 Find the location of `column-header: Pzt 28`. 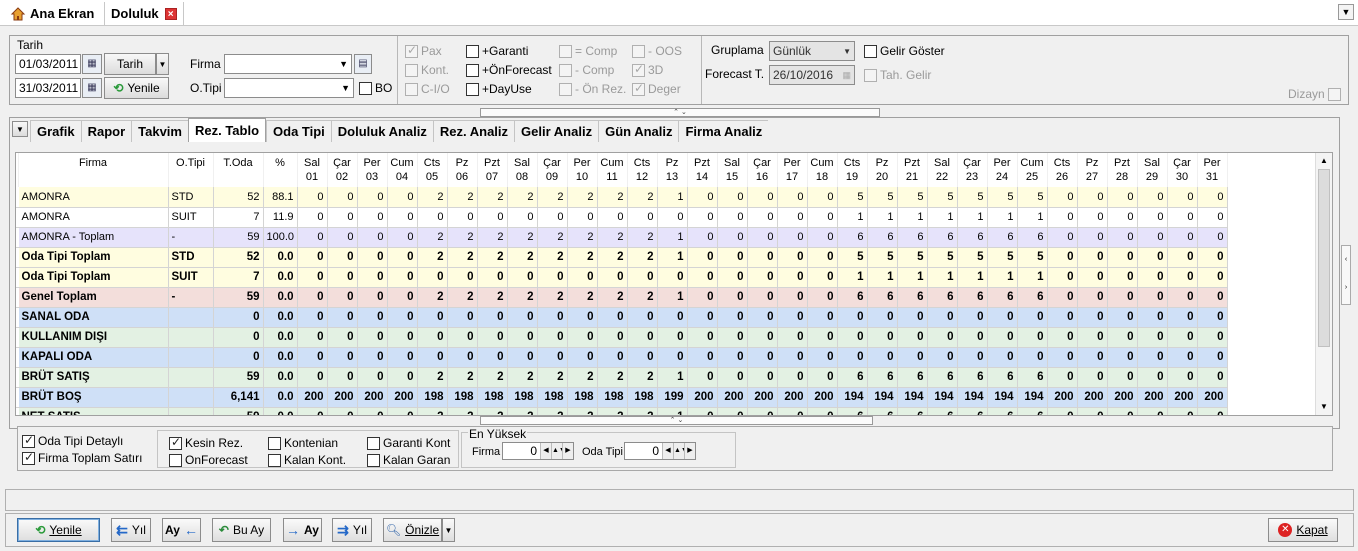

column-header: Pzt 28 is located at coordinates (1122, 170).